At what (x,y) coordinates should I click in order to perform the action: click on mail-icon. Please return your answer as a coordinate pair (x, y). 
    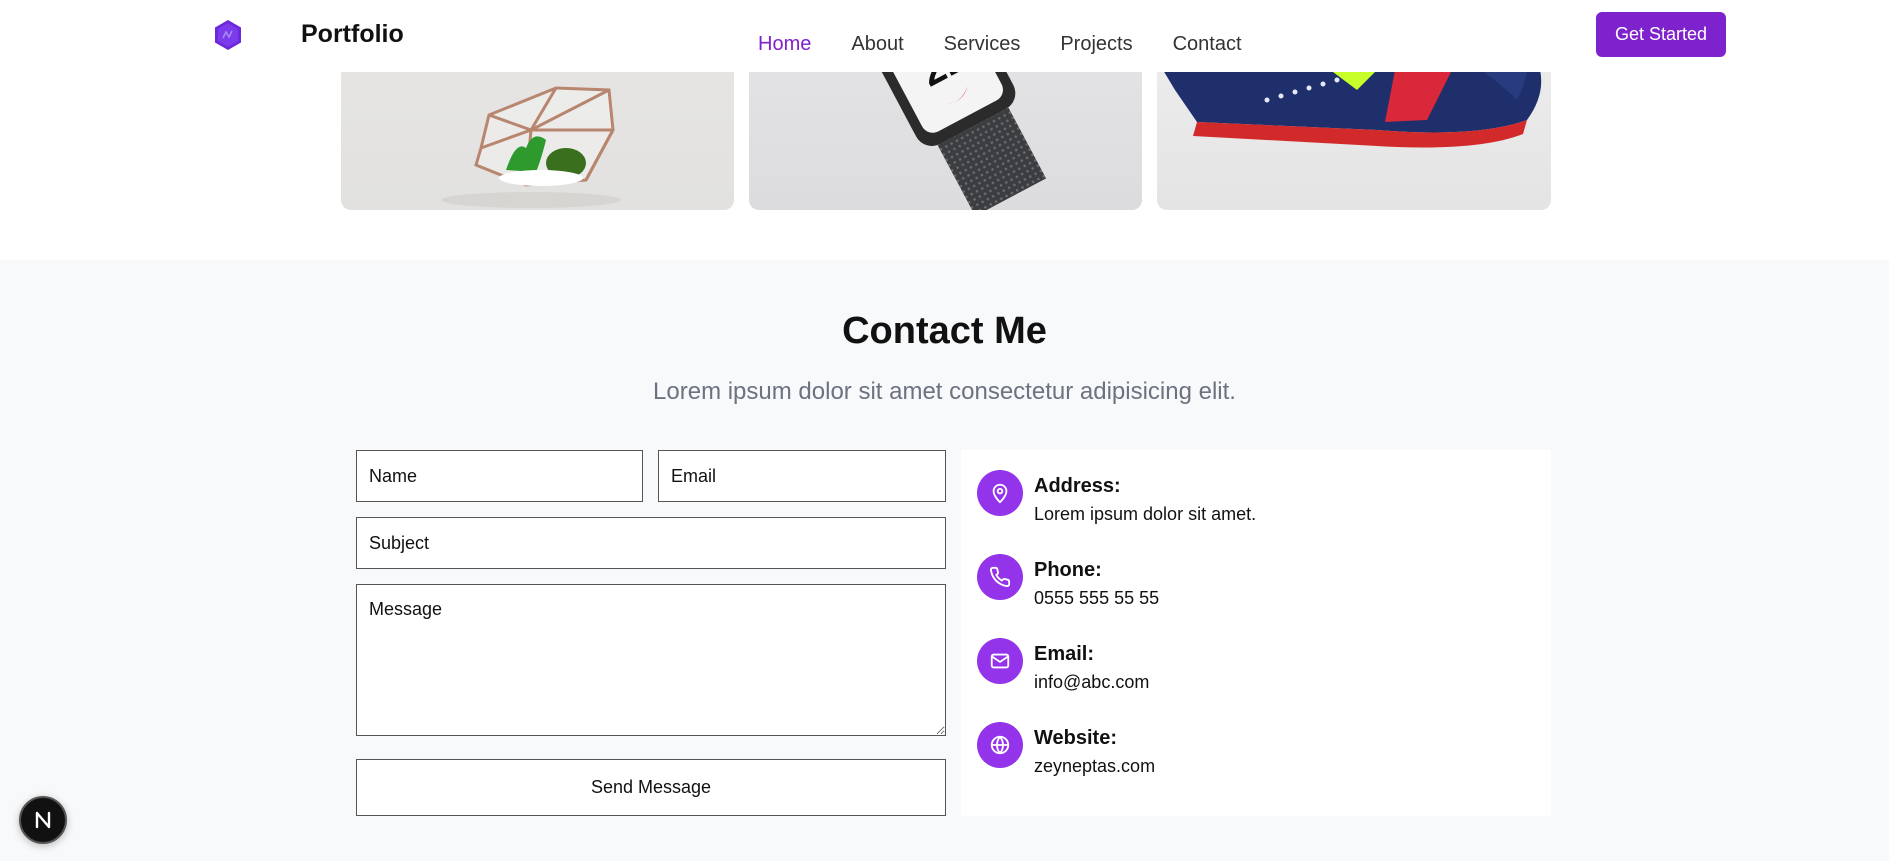
    Looking at the image, I should click on (1000, 661).